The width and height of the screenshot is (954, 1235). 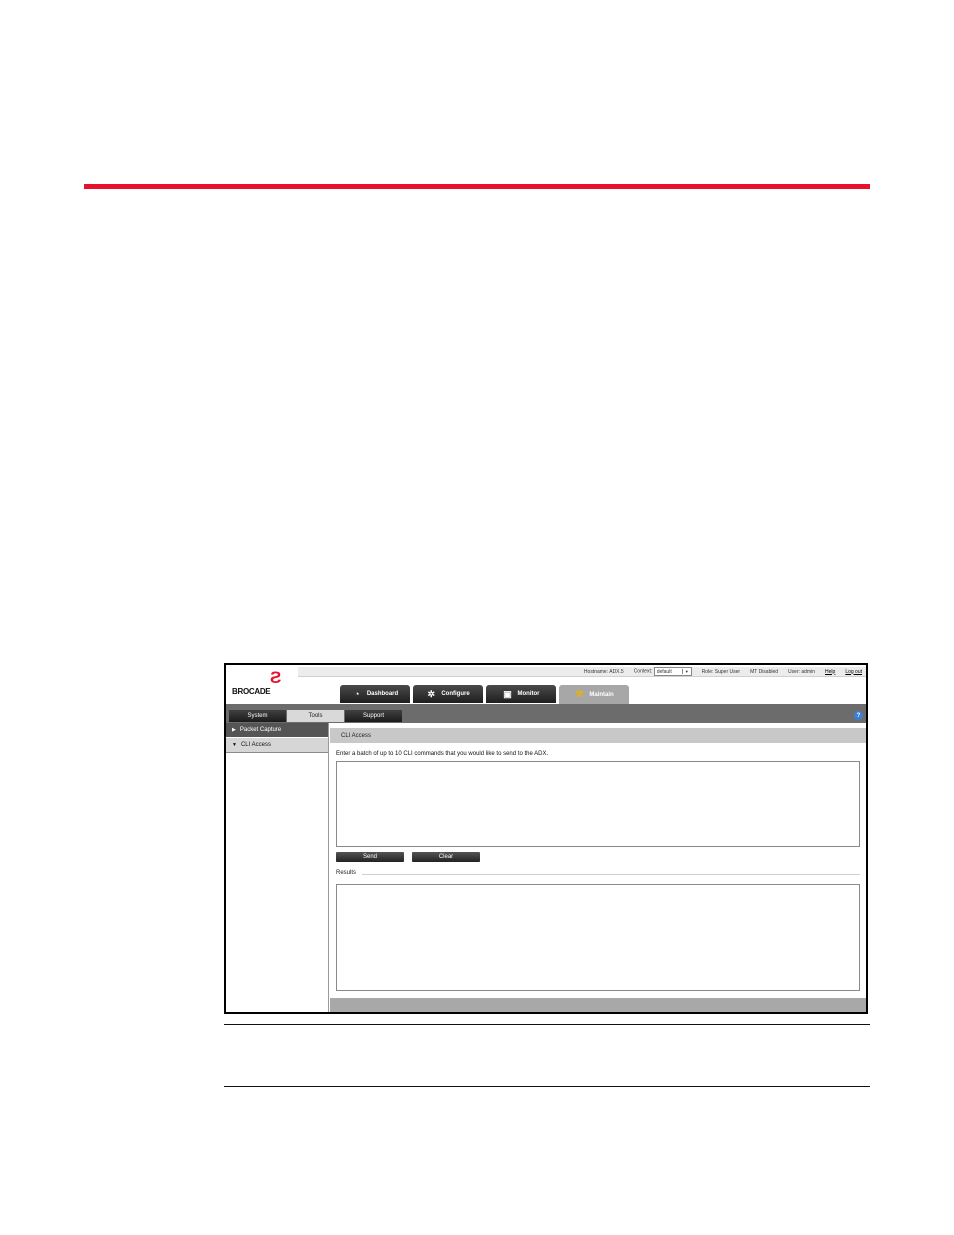 I want to click on tab-maintain: ⚒ Maintain, so click(x=594, y=694).